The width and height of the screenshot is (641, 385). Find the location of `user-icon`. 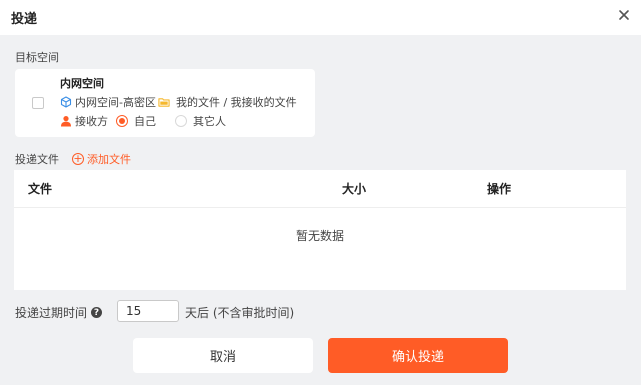

user-icon is located at coordinates (66, 121).